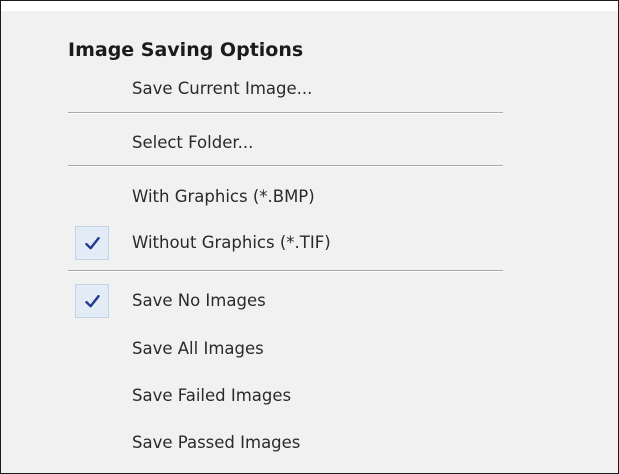  I want to click on menu-item-save-failed-images: Save Failed Images, so click(289, 396).